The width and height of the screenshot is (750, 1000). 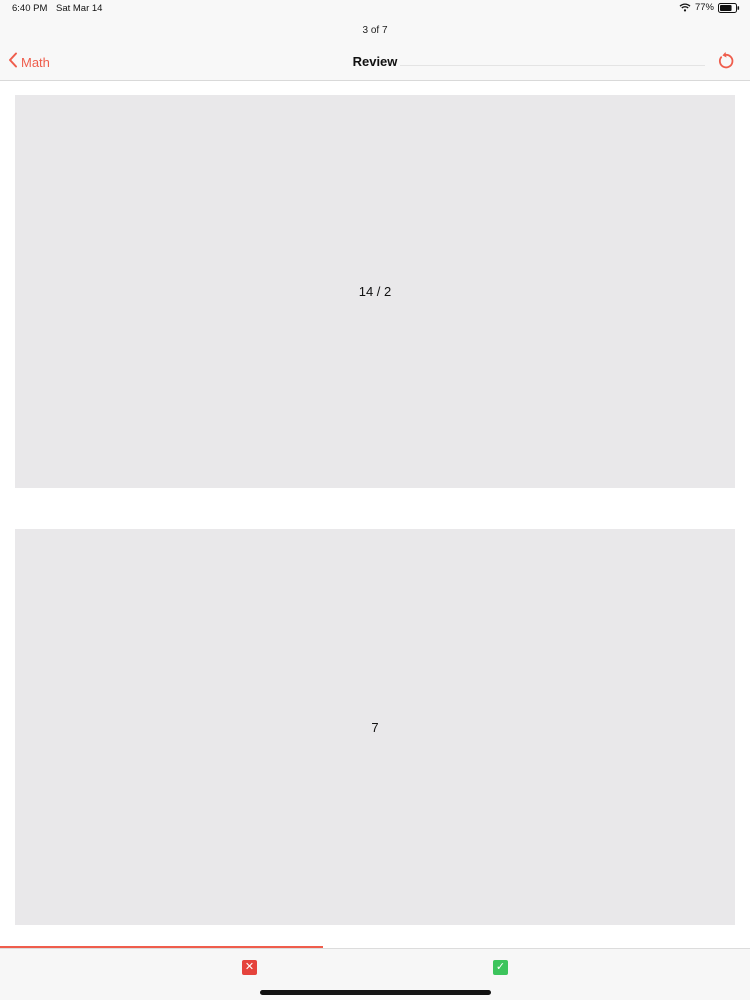 I want to click on battery-percent: 77%, so click(x=704, y=7).